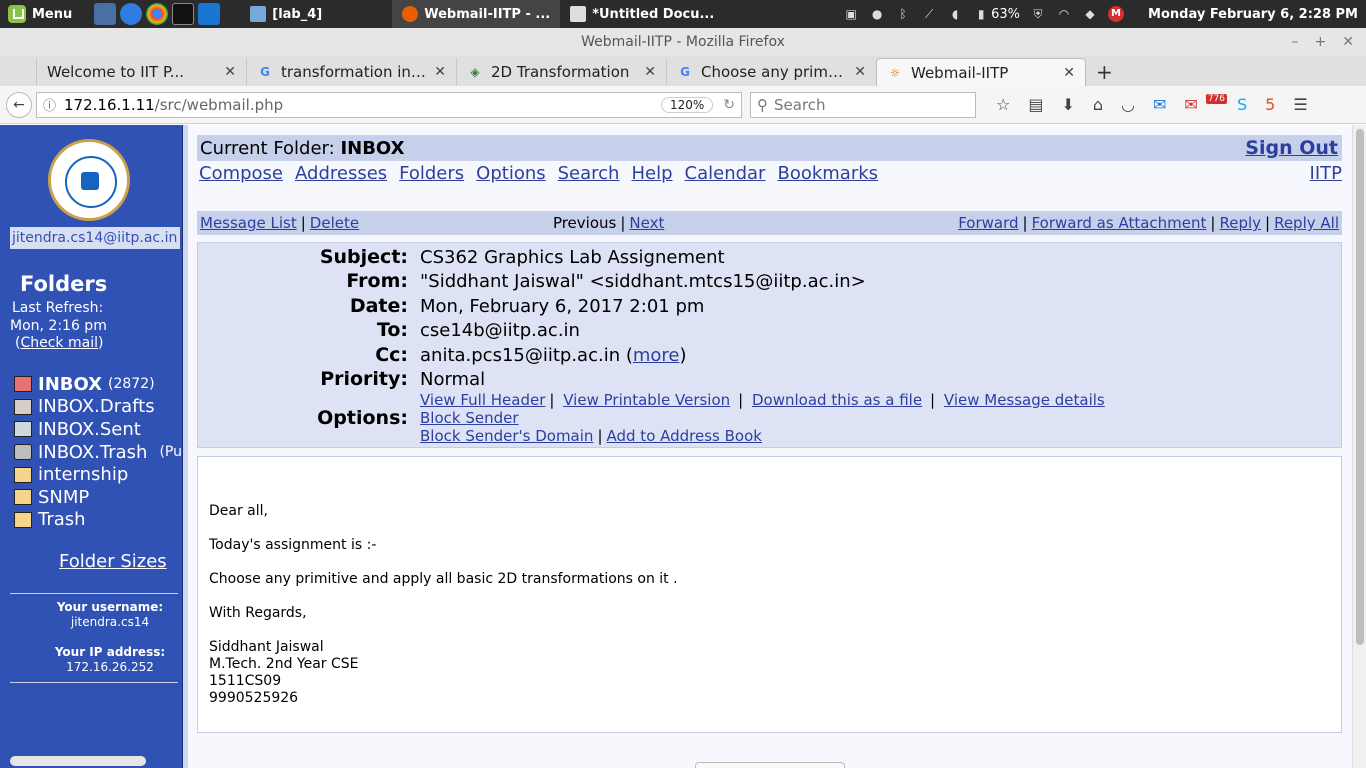 This screenshot has width=1366, height=768. I want to click on folder-name: INBOX, so click(70, 384).